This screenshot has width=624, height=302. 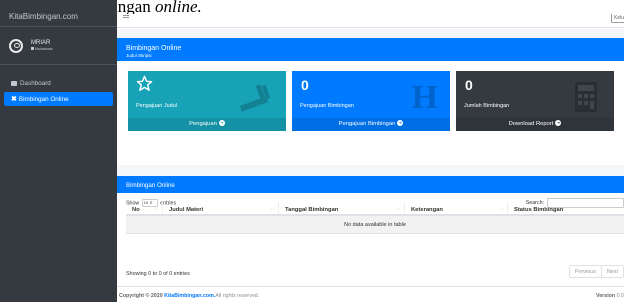 What do you see at coordinates (141, 296) in the screenshot?
I see `copyright-prefix: Copyright © 2020` at bounding box center [141, 296].